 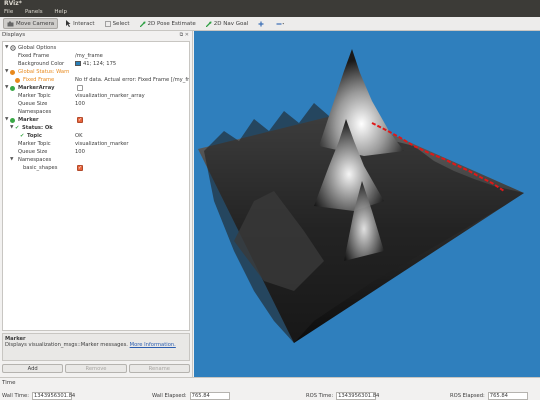 I want to click on select-button: Select, so click(x=117, y=23).